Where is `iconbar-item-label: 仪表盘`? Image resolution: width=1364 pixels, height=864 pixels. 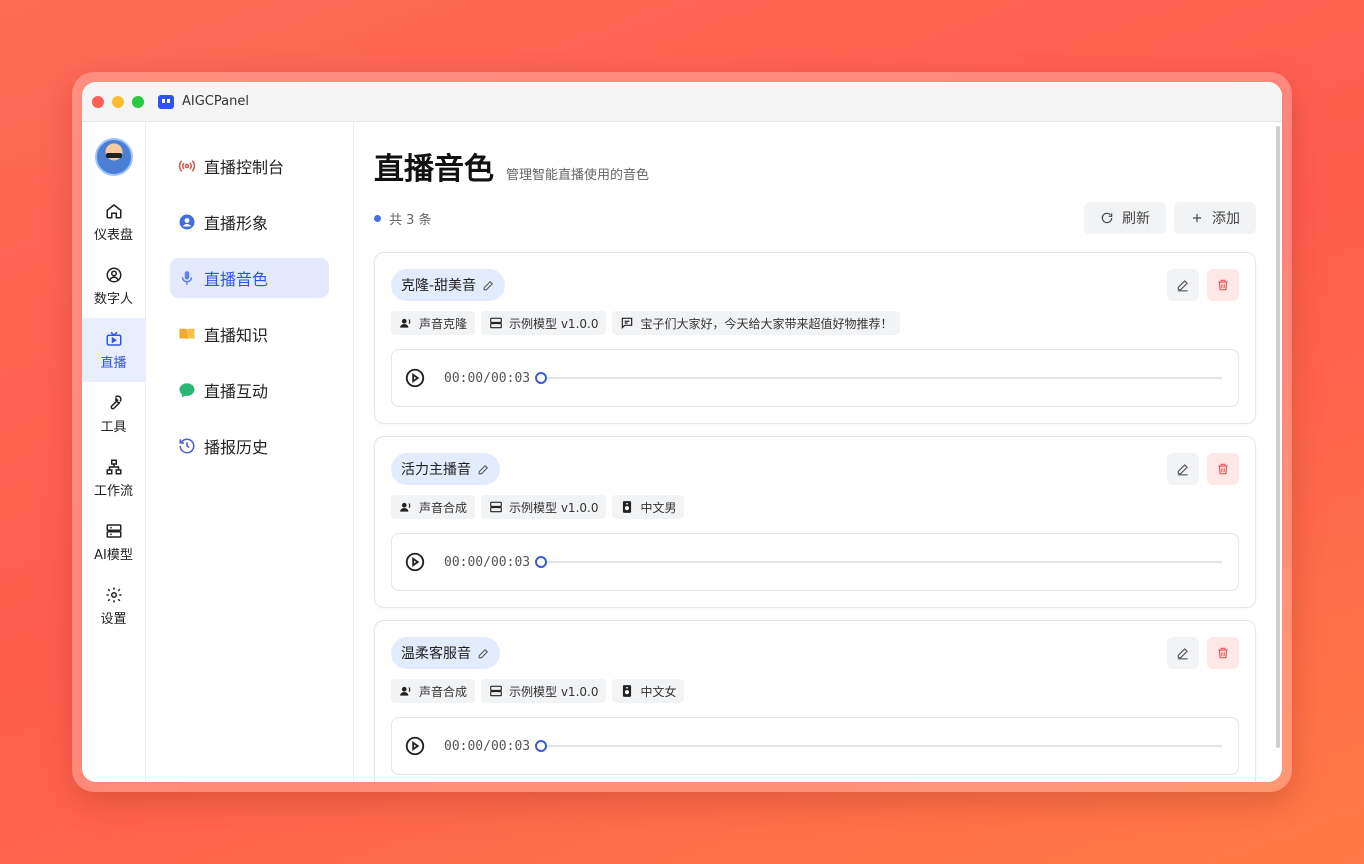 iconbar-item-label: 仪表盘 is located at coordinates (113, 235).